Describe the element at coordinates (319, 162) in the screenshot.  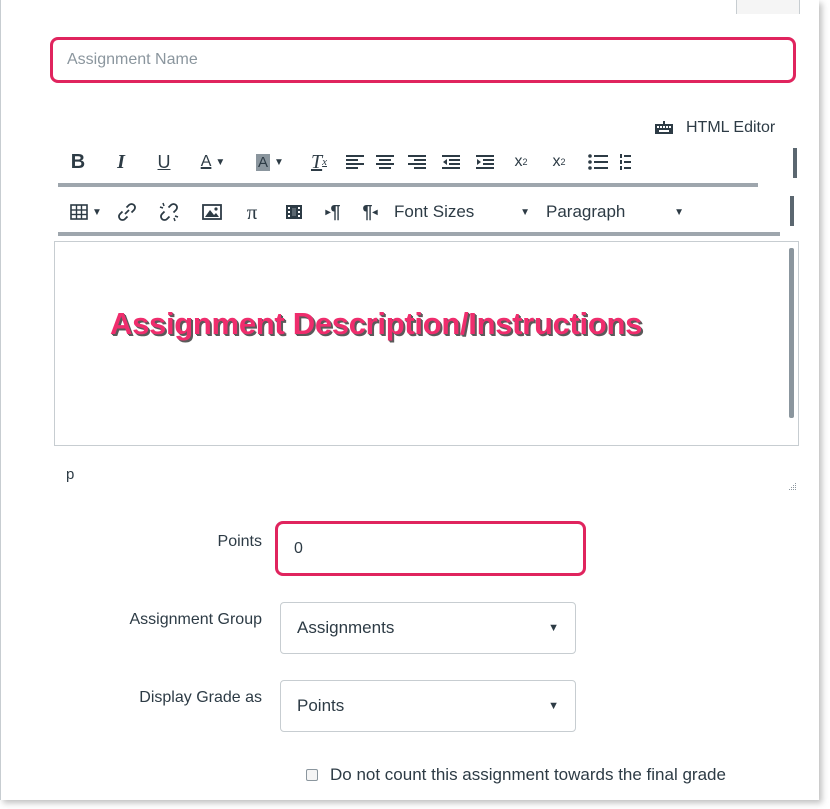
I see `clear-formatting-icon: Tx` at that location.